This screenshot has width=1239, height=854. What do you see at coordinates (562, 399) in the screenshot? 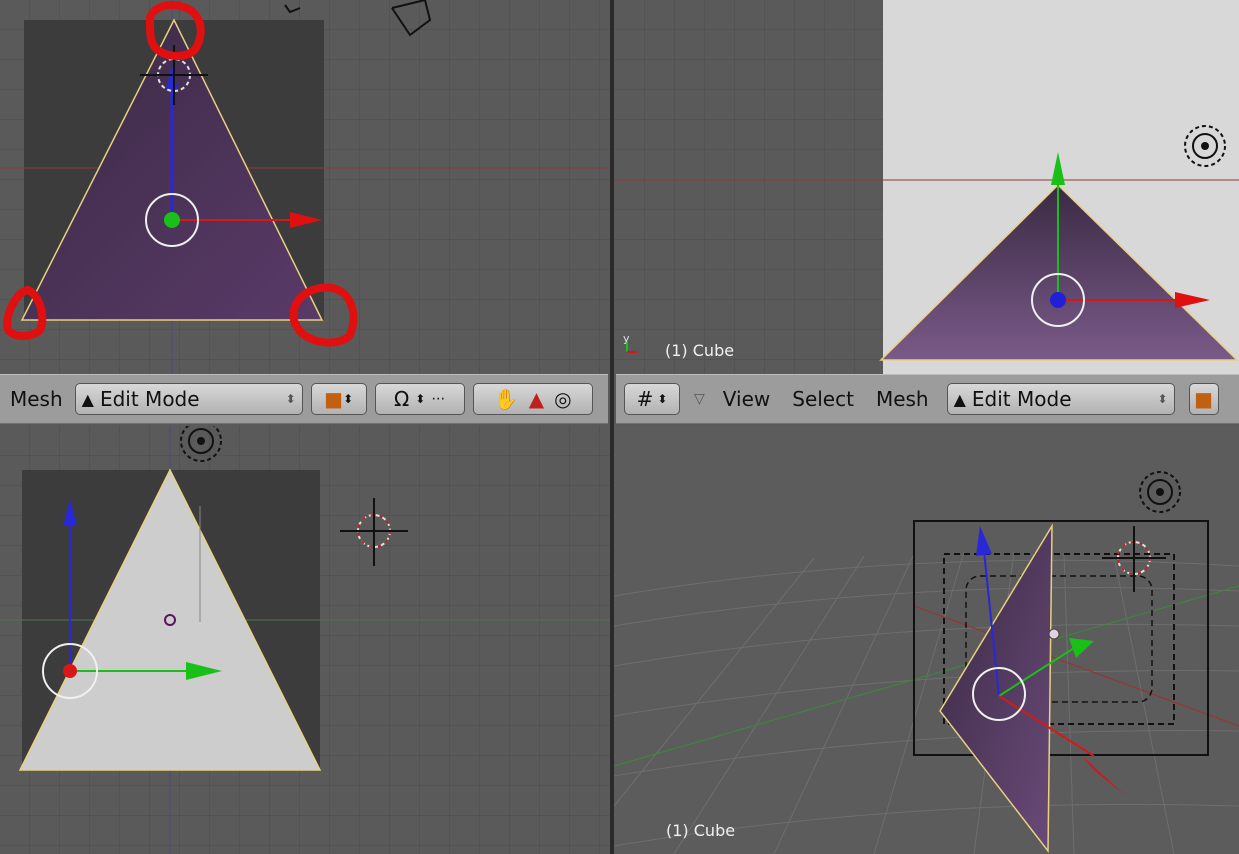
I see `ring-icon: ◎` at bounding box center [562, 399].